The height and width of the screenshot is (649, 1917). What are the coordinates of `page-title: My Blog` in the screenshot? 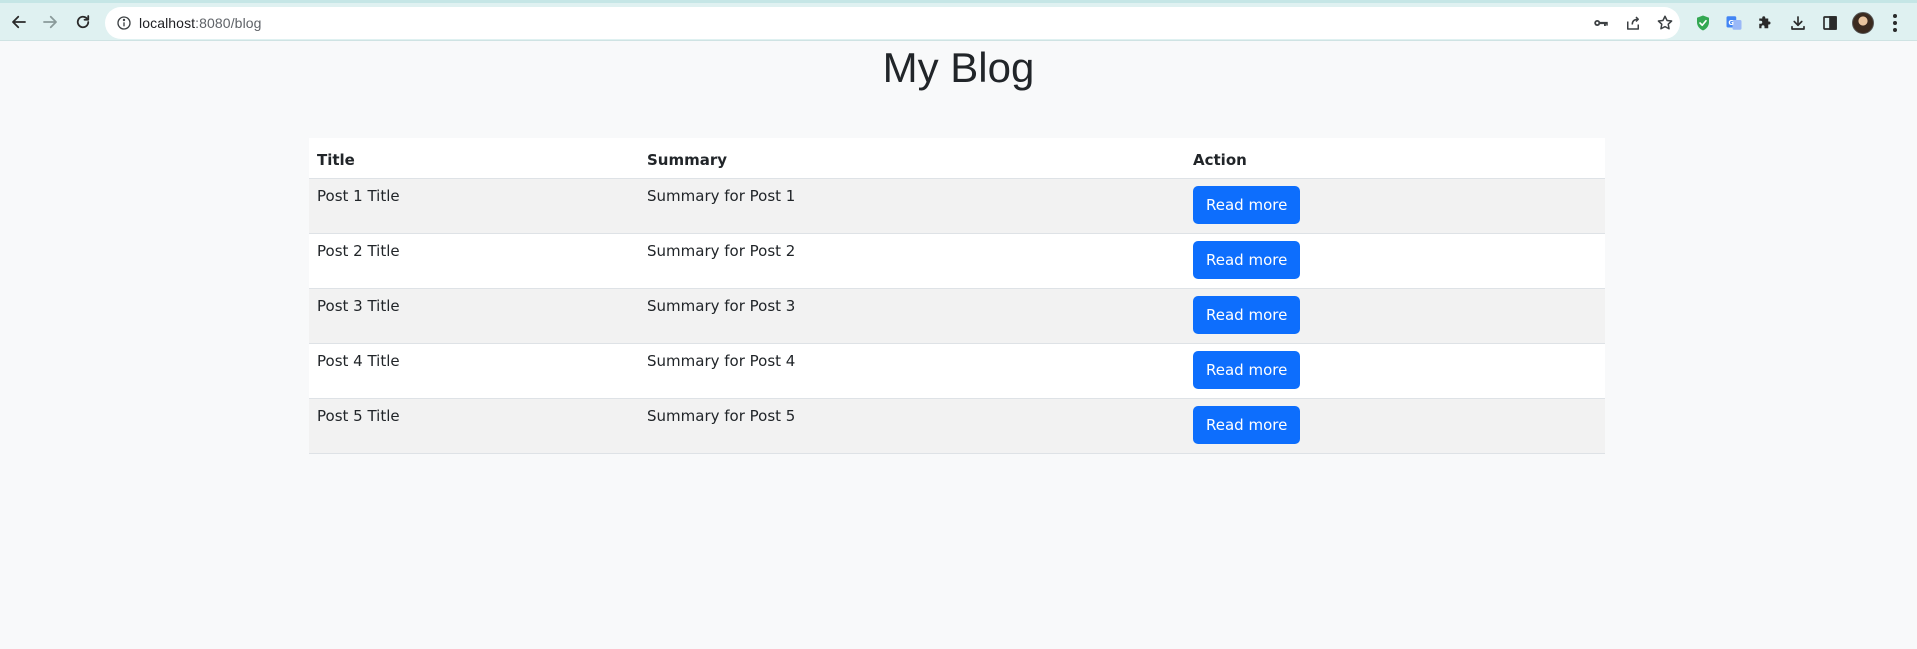 It's located at (958, 67).